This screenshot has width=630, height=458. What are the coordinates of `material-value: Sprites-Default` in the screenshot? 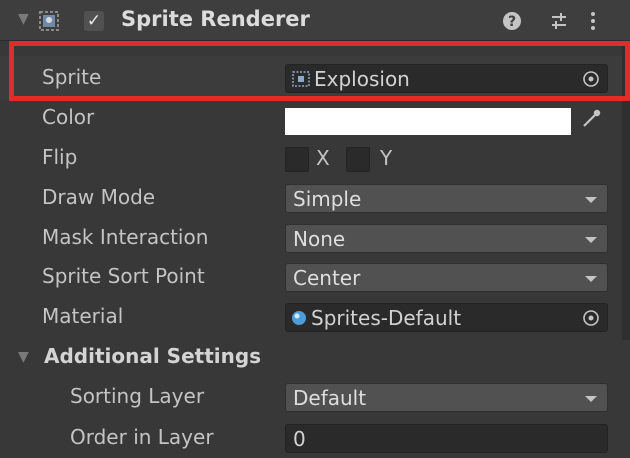 It's located at (386, 318).